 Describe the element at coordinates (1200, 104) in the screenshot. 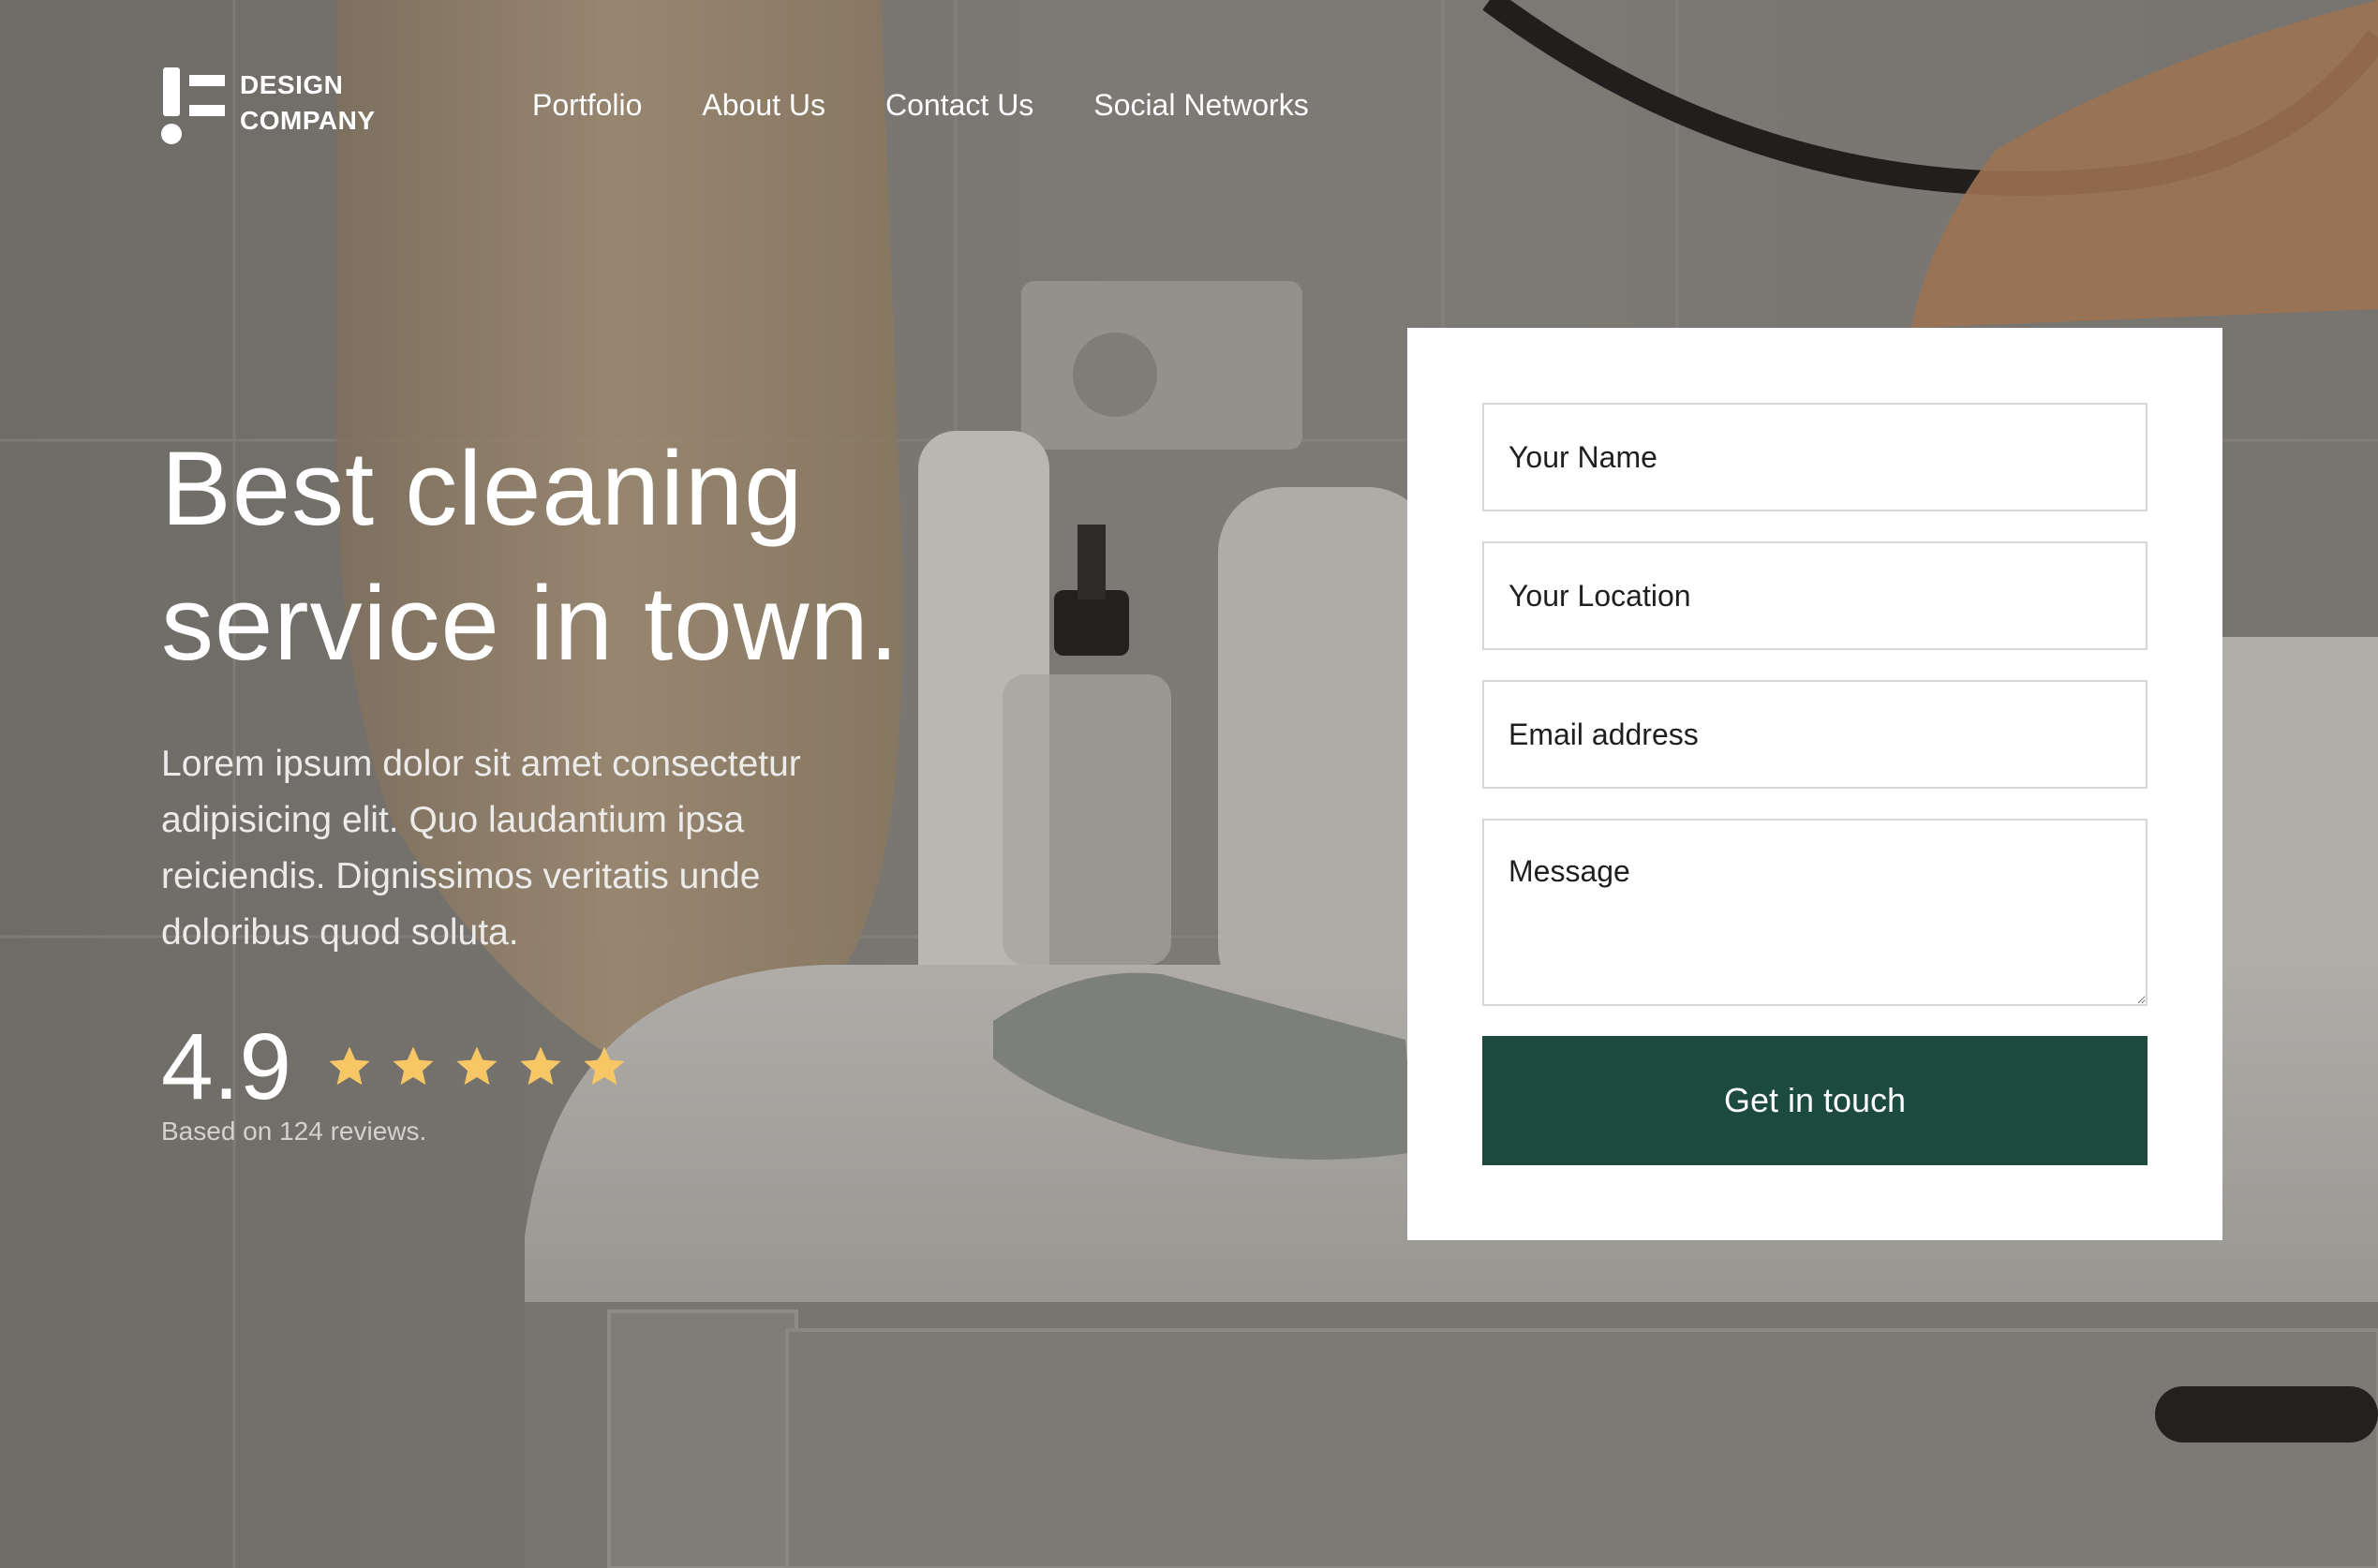

I see `nav-item-social-networks: Social Networks` at that location.